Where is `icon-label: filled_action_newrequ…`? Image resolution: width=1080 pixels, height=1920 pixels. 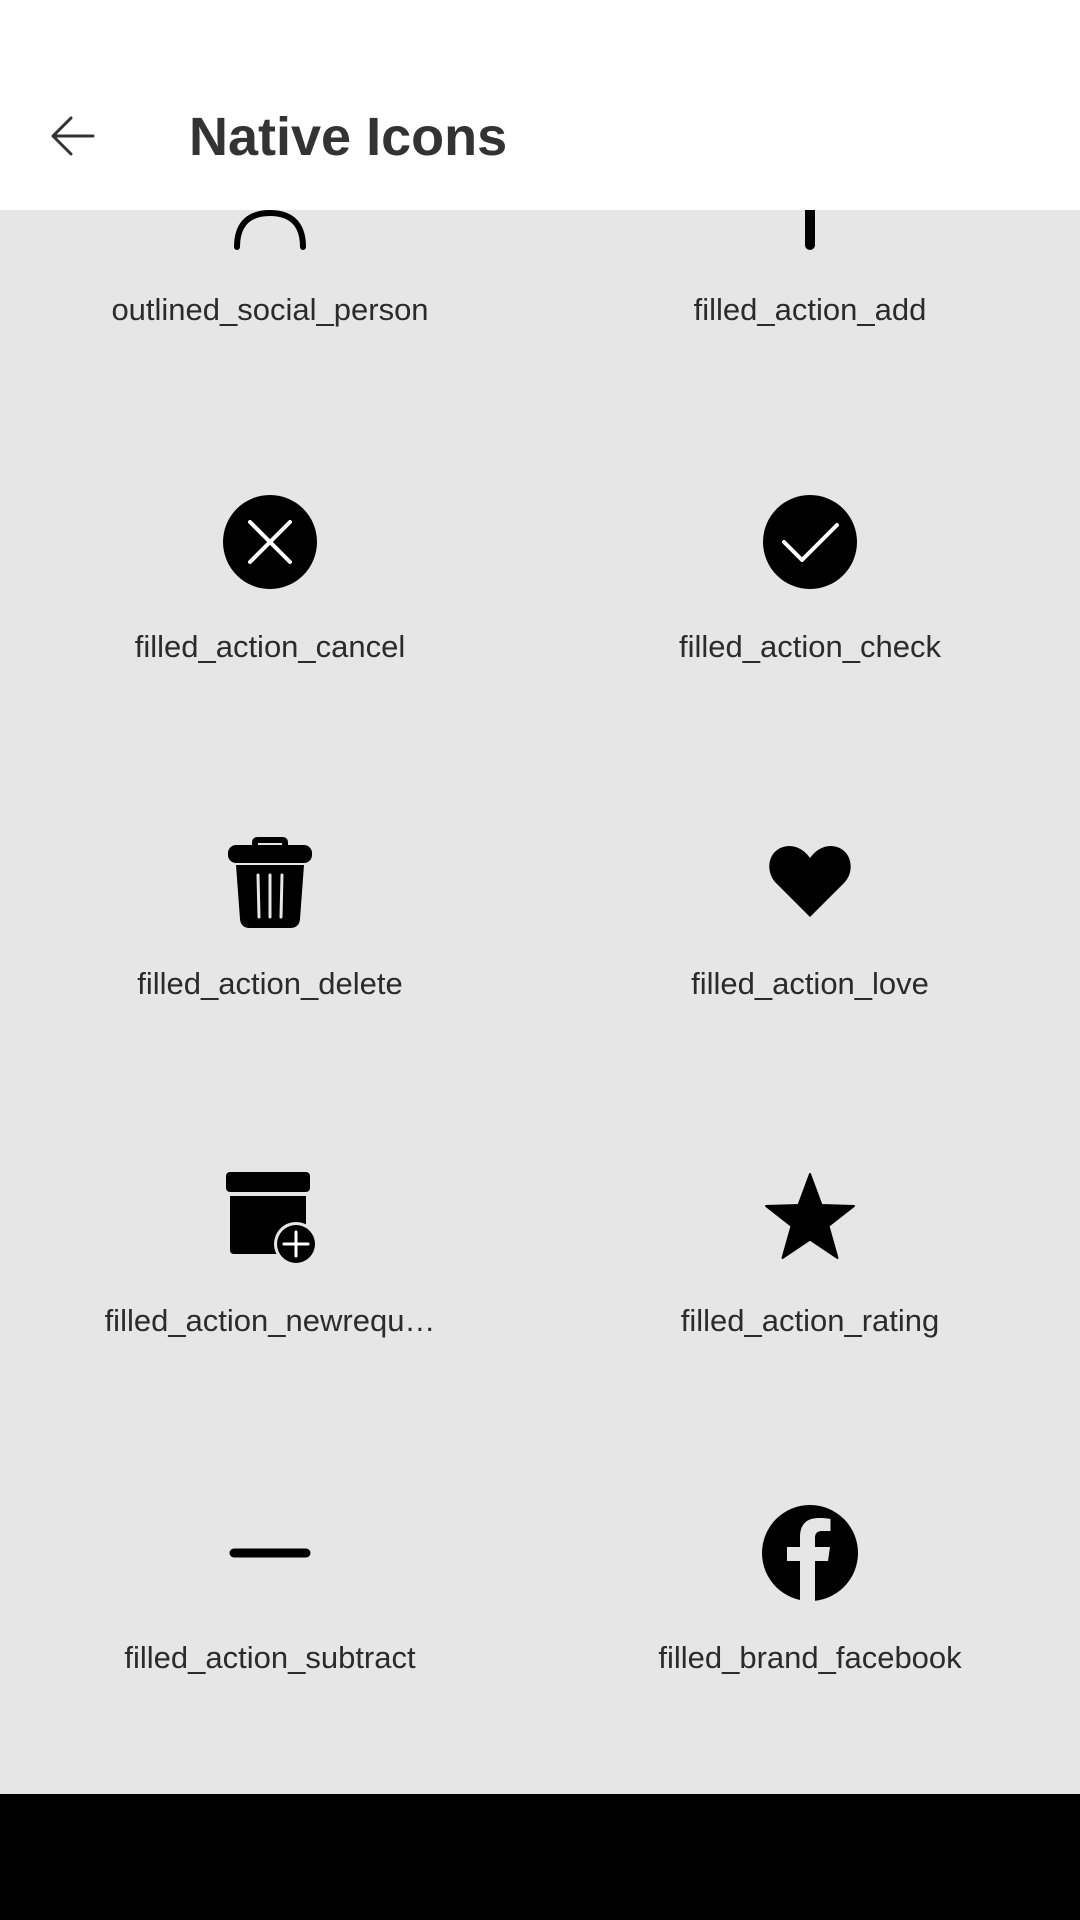 icon-label: filled_action_newrequ… is located at coordinates (270, 1320).